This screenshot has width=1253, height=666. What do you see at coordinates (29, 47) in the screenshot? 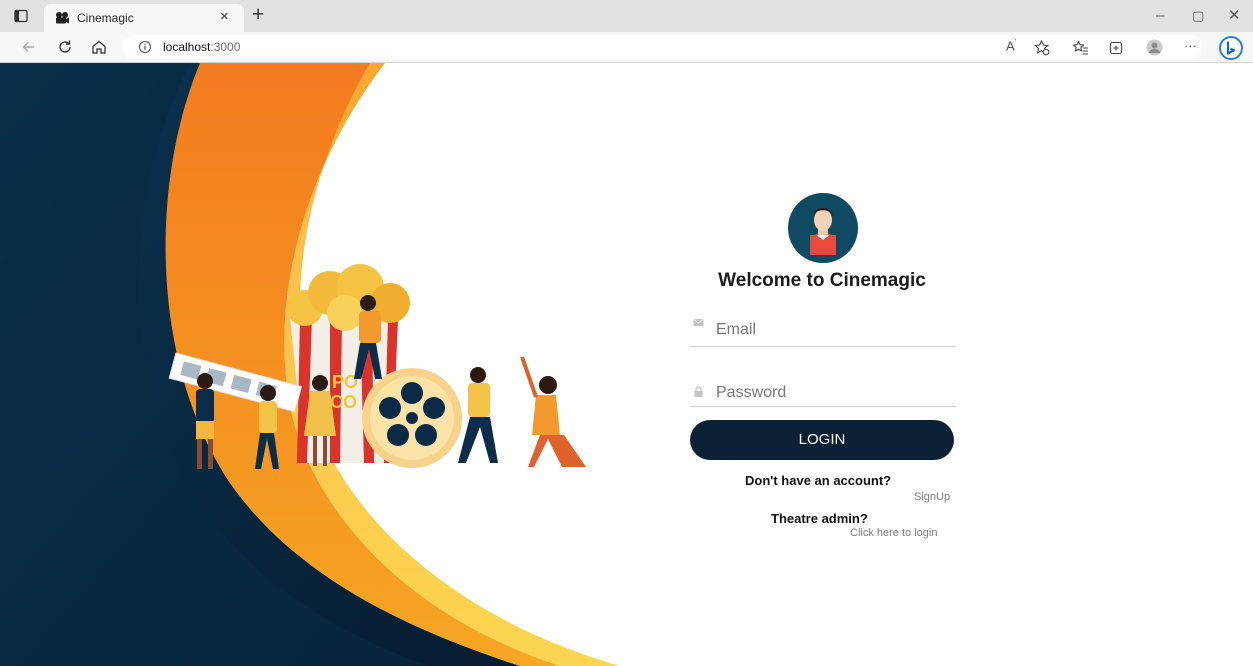
I see `back-arrow-icon` at bounding box center [29, 47].